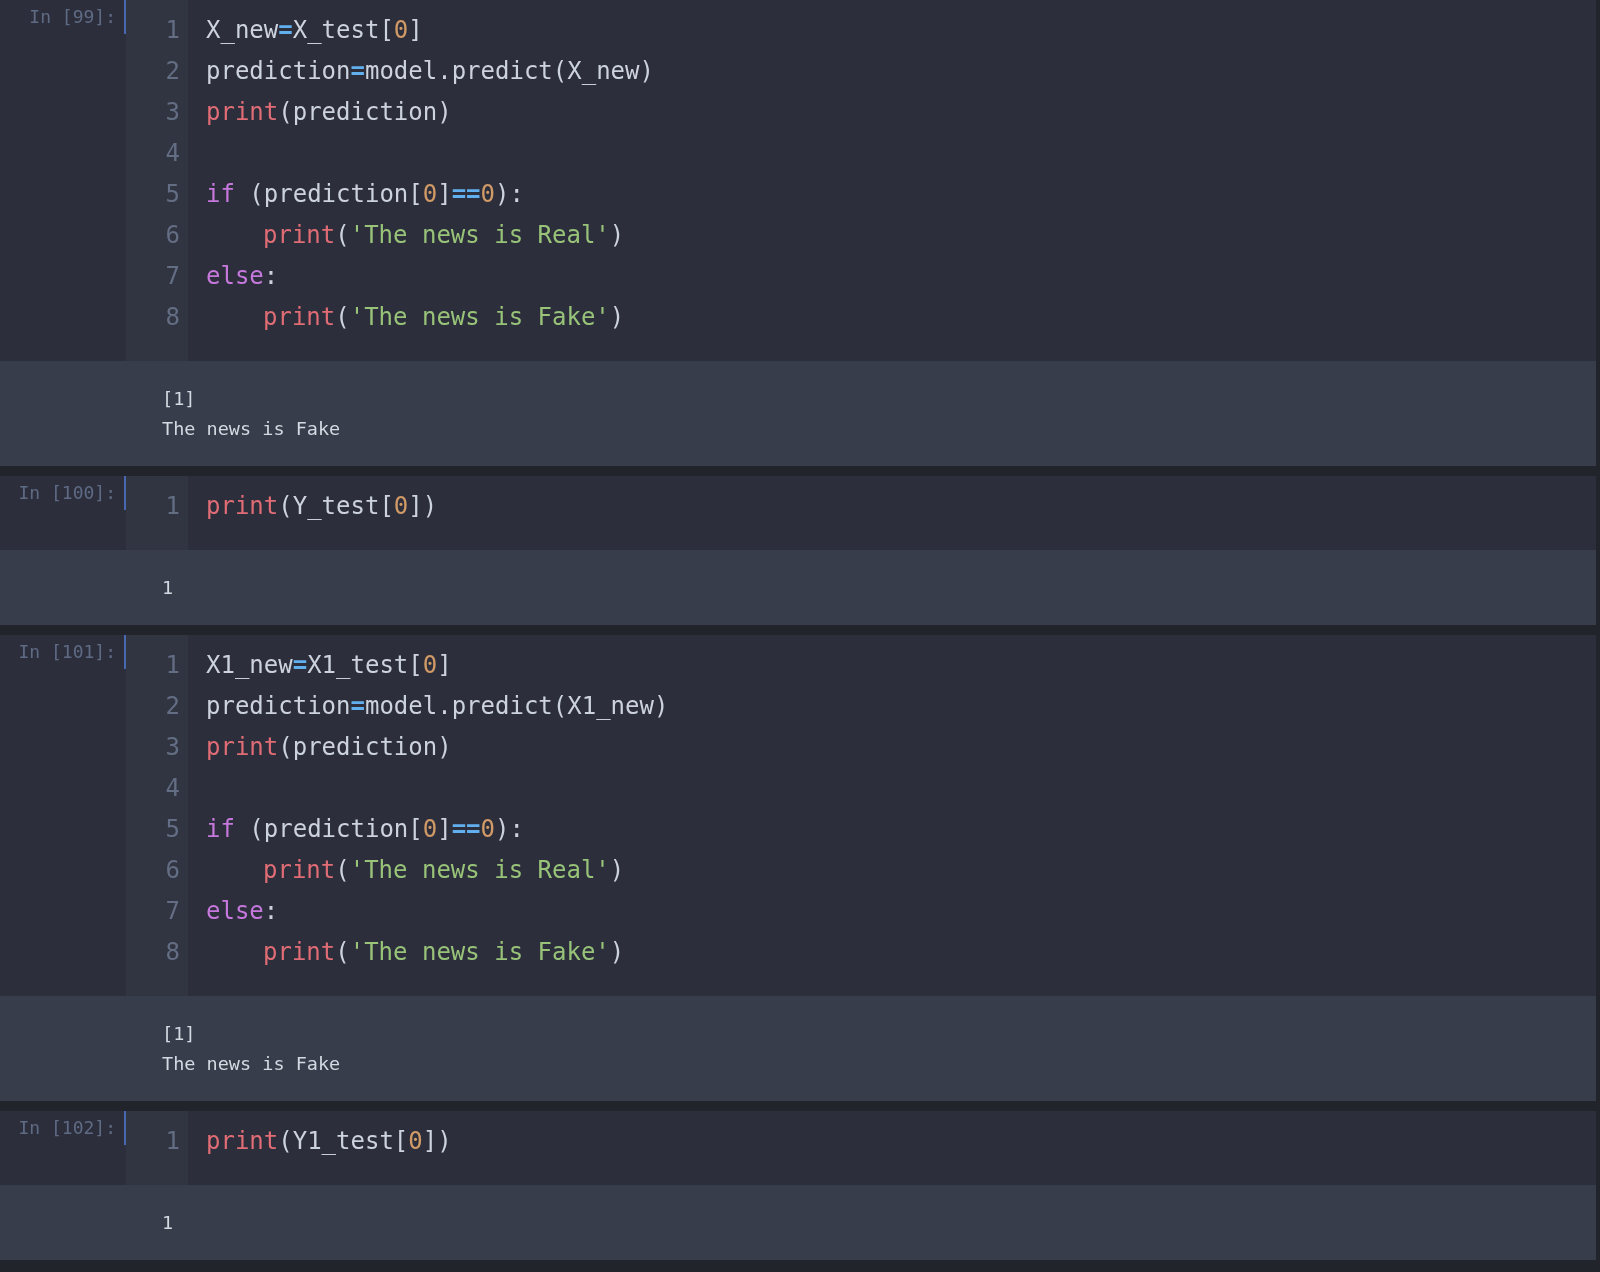 The height and width of the screenshot is (1272, 1600). Describe the element at coordinates (430, 71) in the screenshot. I see `code-line: prediction=model.predict(X_new)` at that location.